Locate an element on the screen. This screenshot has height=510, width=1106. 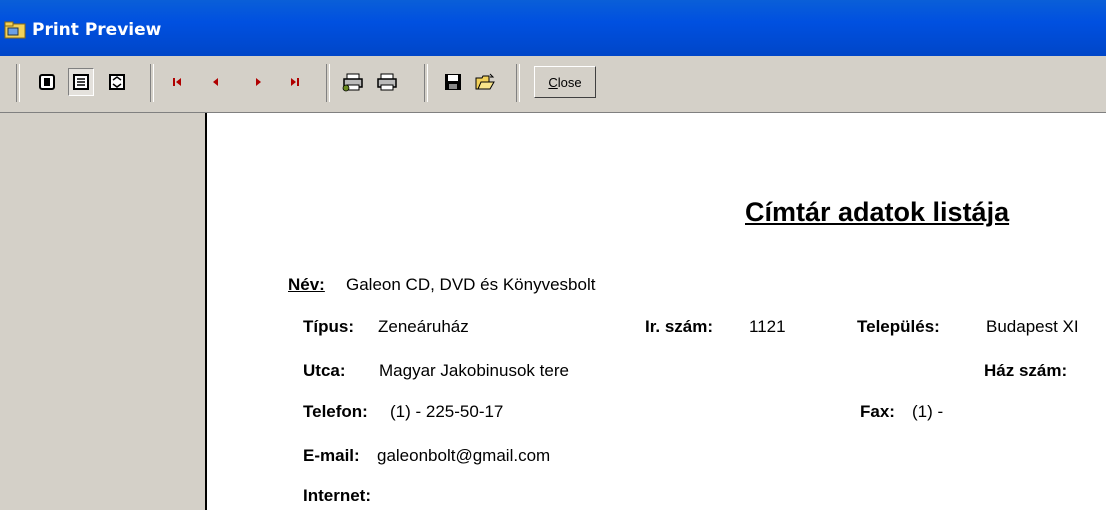
open-icon is located at coordinates (485, 81).